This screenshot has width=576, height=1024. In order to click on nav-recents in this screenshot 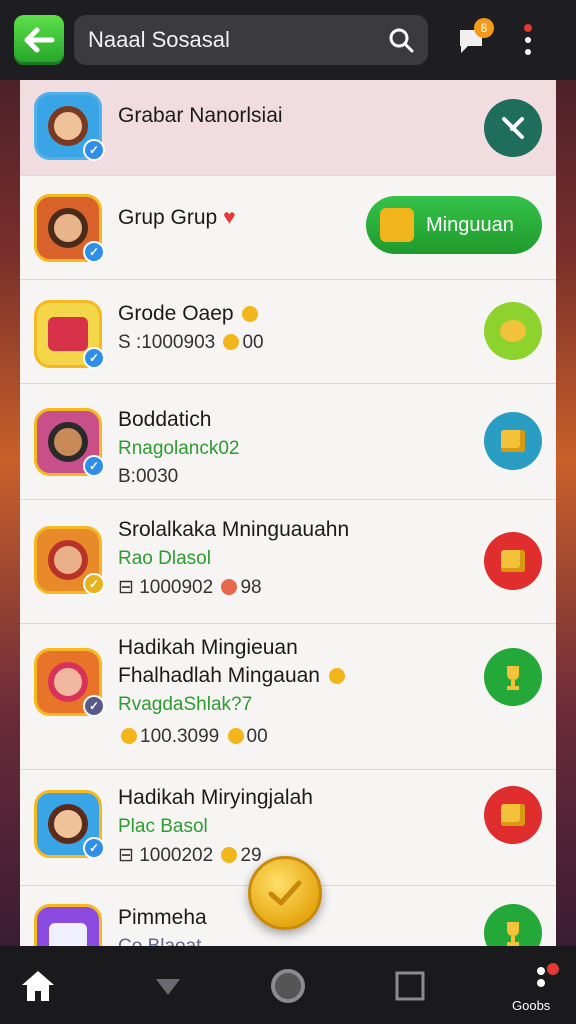, I will do `click(410, 986)`.